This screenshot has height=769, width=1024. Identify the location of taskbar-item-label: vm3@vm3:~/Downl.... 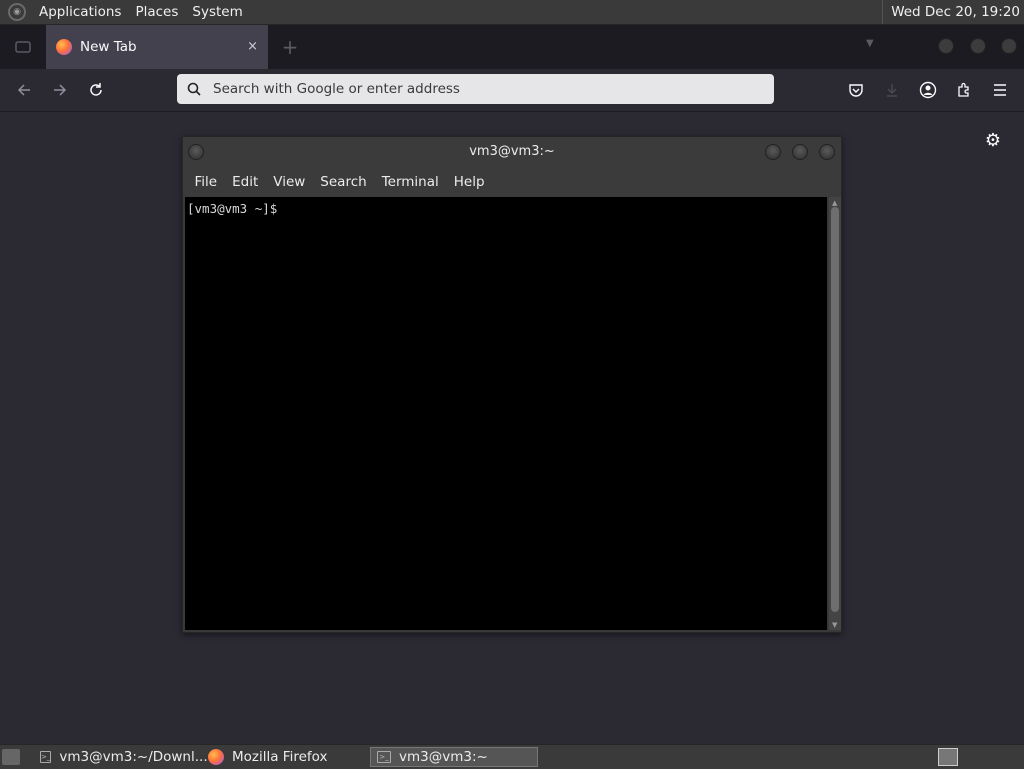
(133, 757).